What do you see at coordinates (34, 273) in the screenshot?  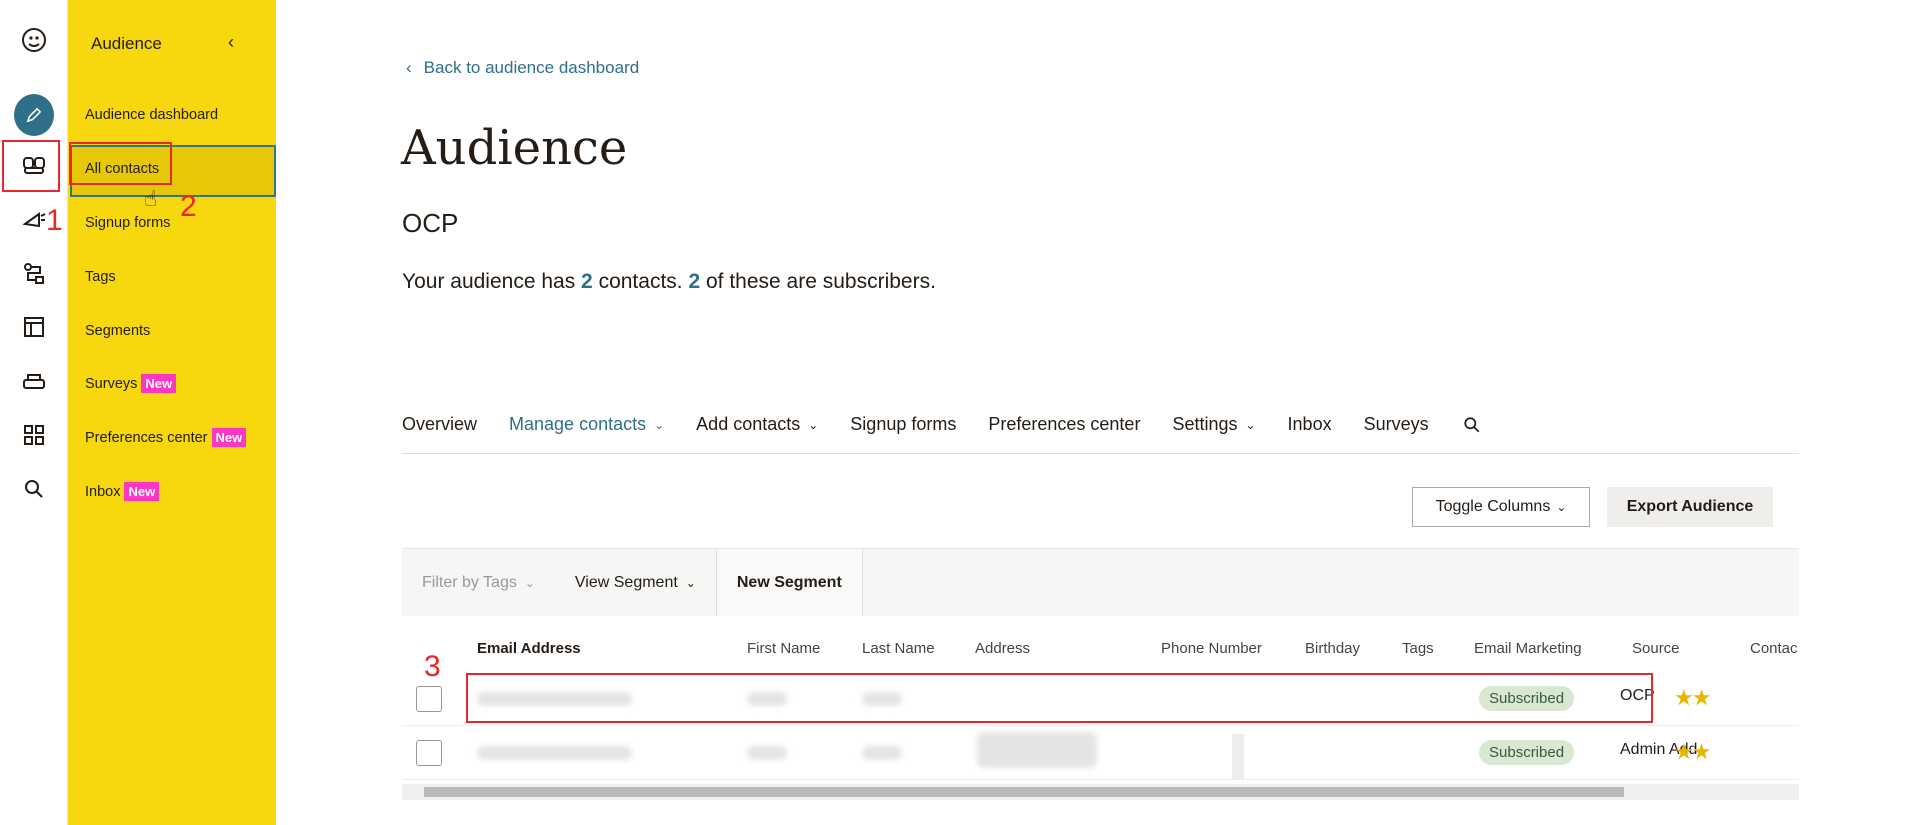 I see `automations-icon` at bounding box center [34, 273].